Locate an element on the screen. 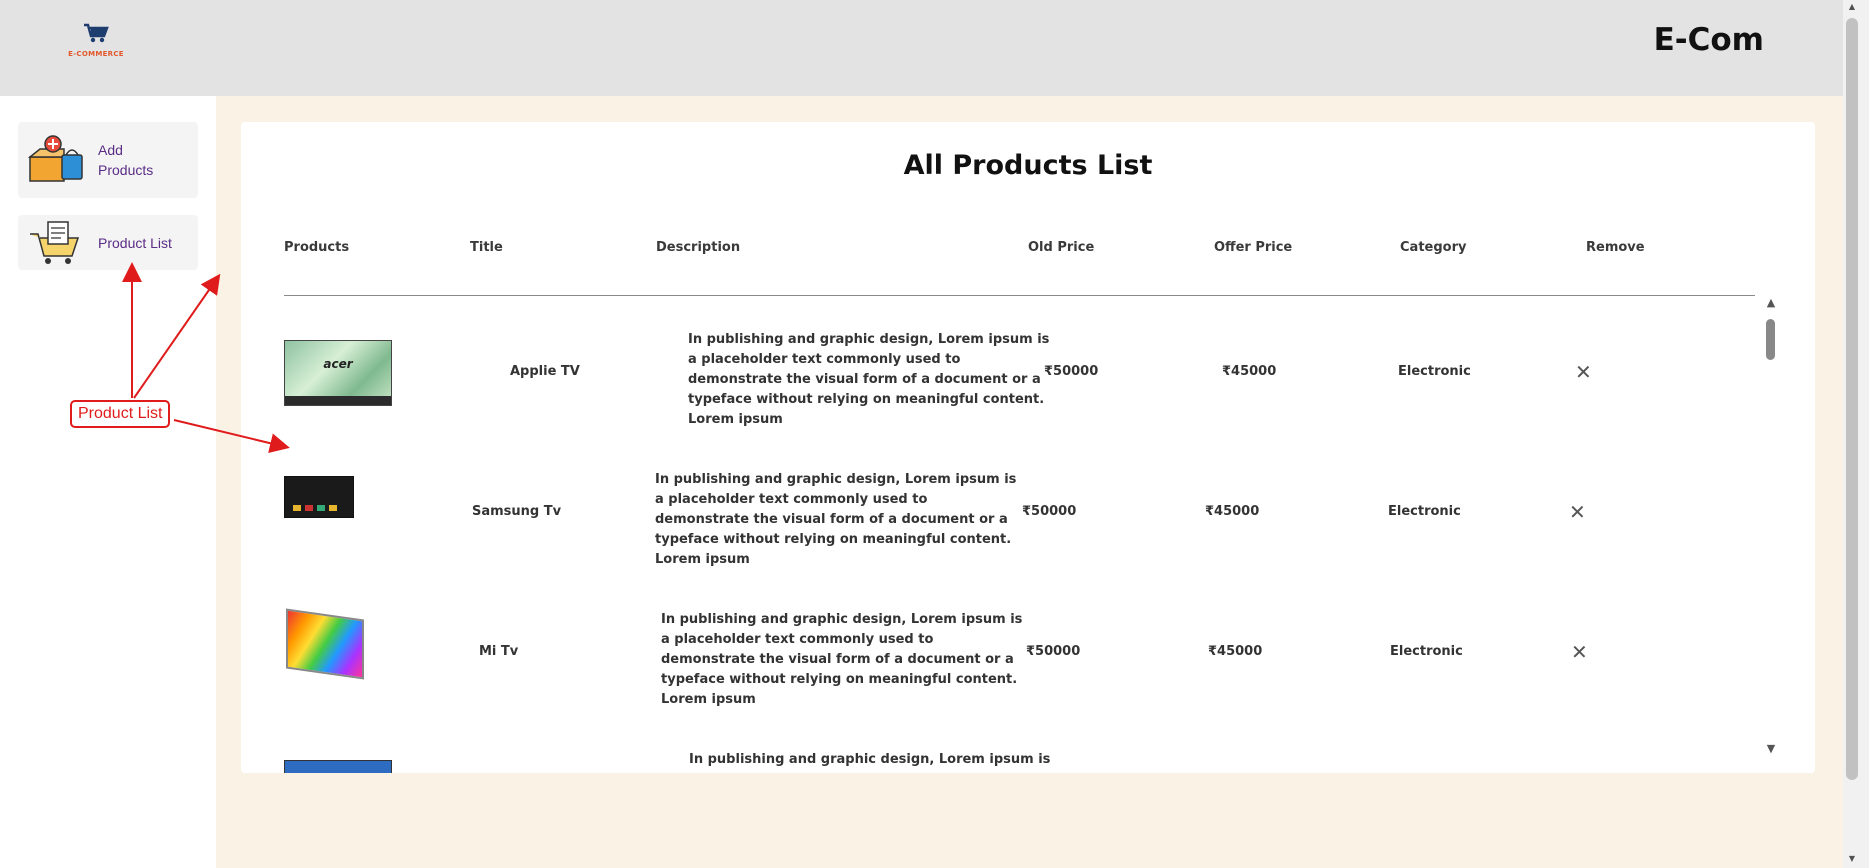 The width and height of the screenshot is (1869, 868). column-header-category: Category is located at coordinates (1433, 247).